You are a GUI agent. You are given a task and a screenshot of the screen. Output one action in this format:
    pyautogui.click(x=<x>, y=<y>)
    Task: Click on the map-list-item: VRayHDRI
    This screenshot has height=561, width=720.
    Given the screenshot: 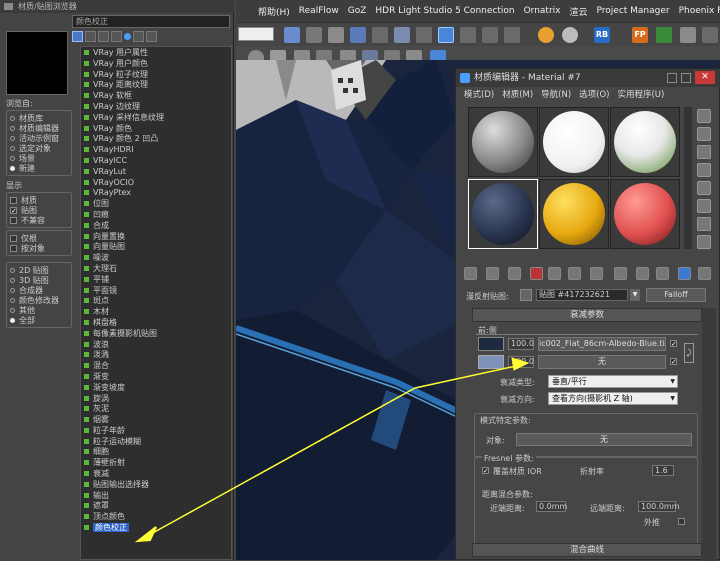 What is the action you would take?
    pyautogui.click(x=156, y=149)
    